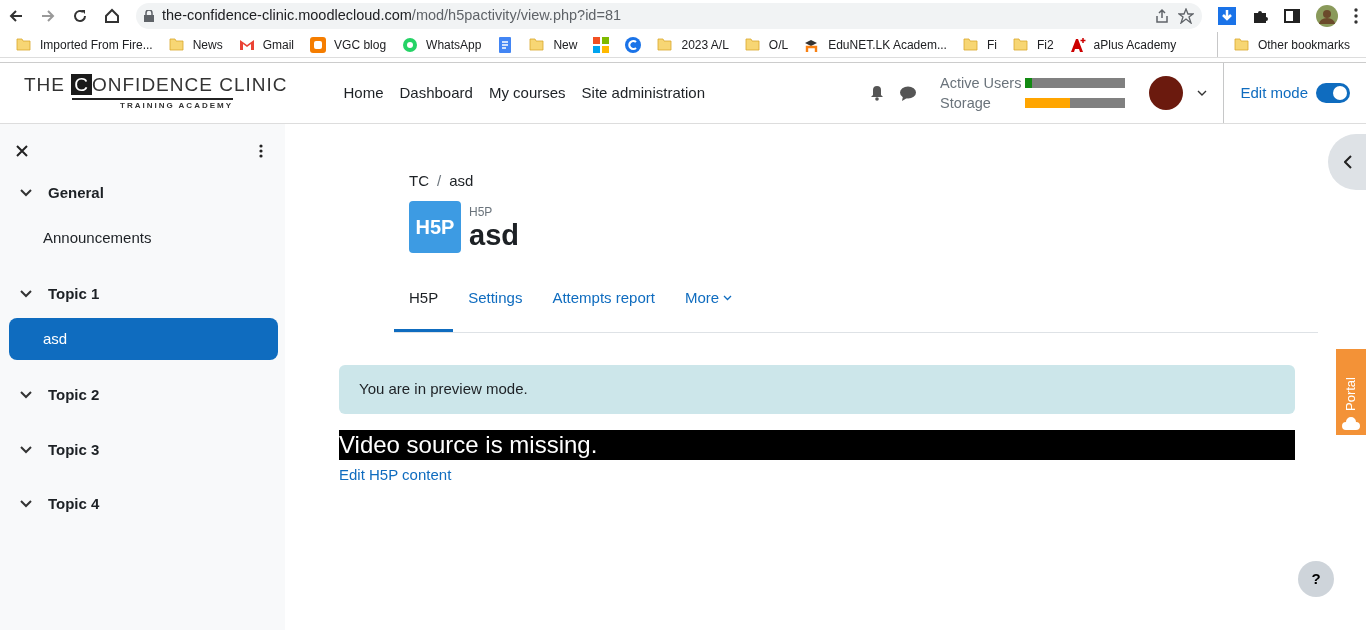 This screenshot has height=632, width=1366. What do you see at coordinates (419, 181) in the screenshot?
I see `breadcrumb-link: TC` at bounding box center [419, 181].